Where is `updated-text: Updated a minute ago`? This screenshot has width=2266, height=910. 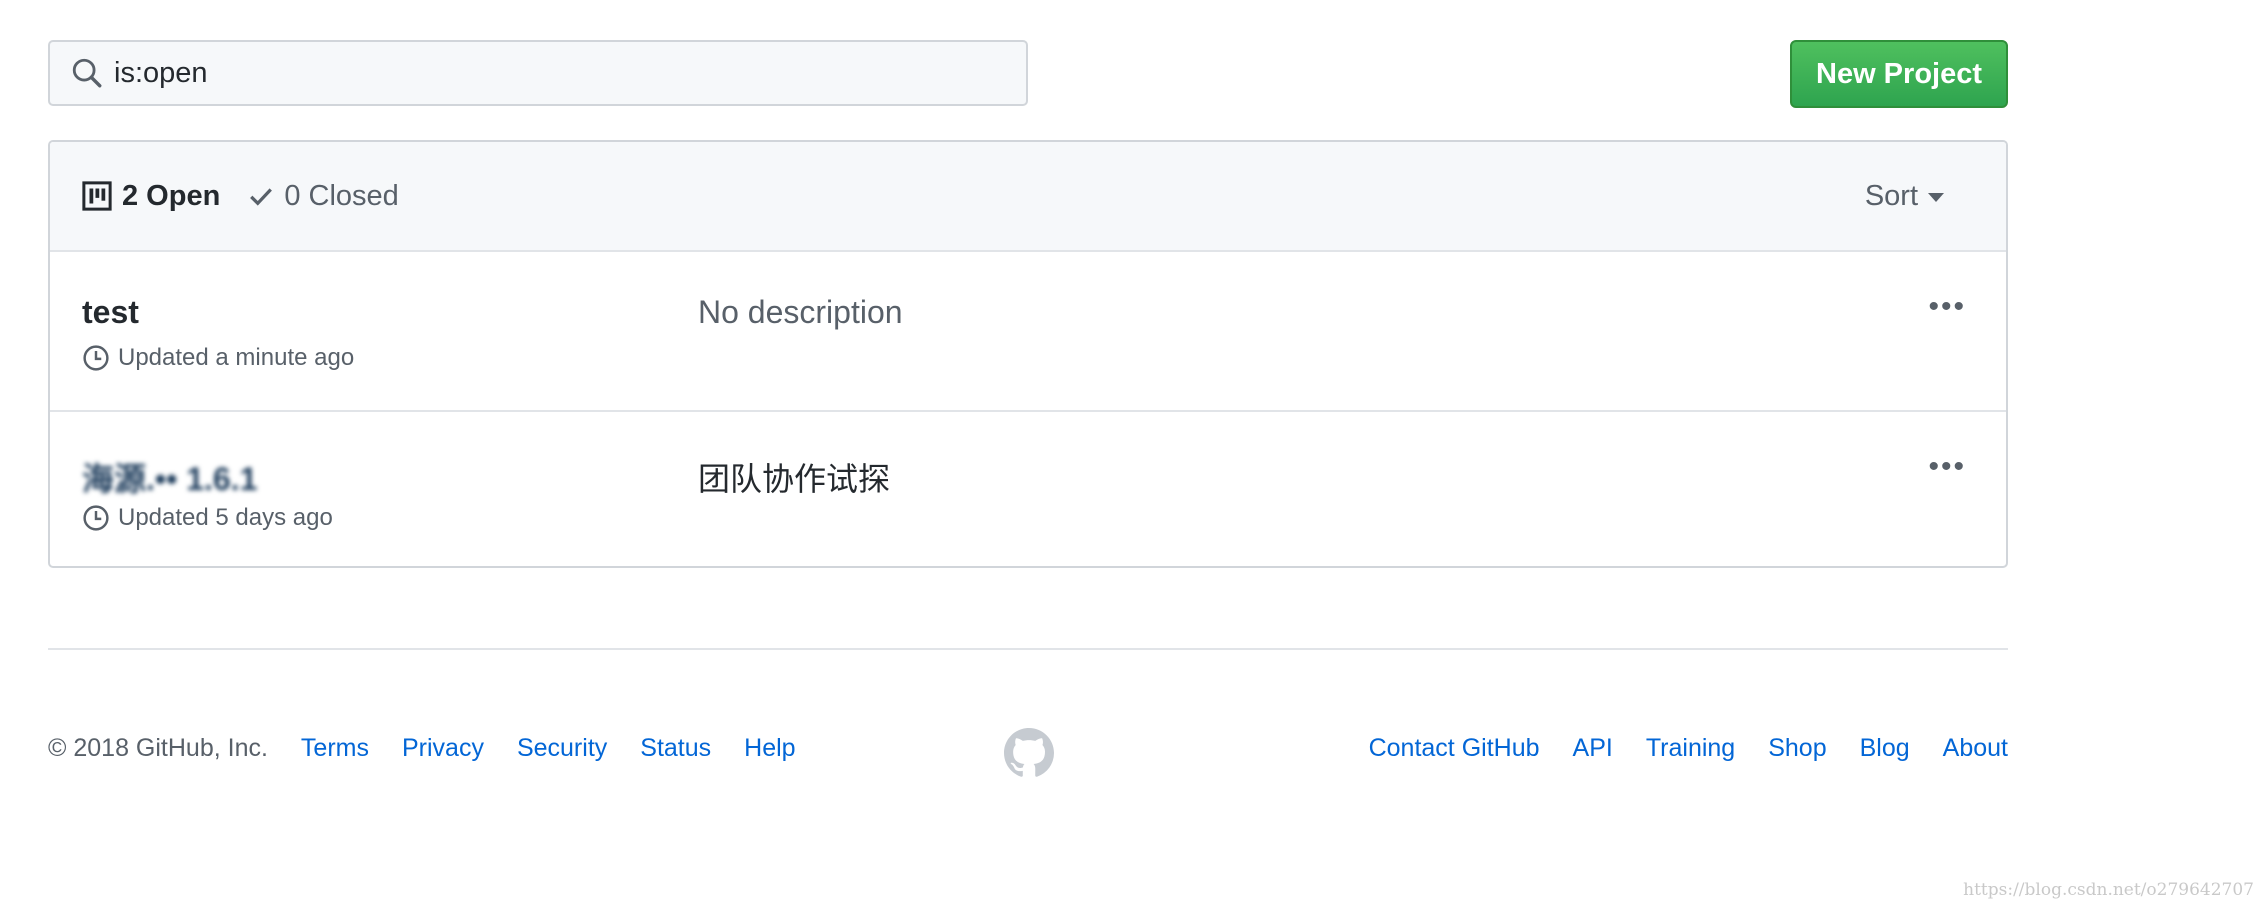
updated-text: Updated a minute ago is located at coordinates (236, 357).